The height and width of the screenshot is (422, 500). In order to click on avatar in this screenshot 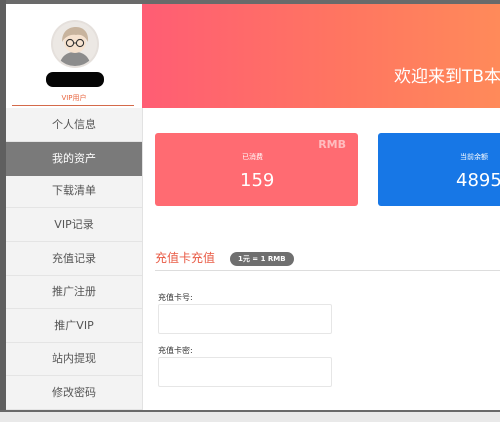, I will do `click(75, 44)`.